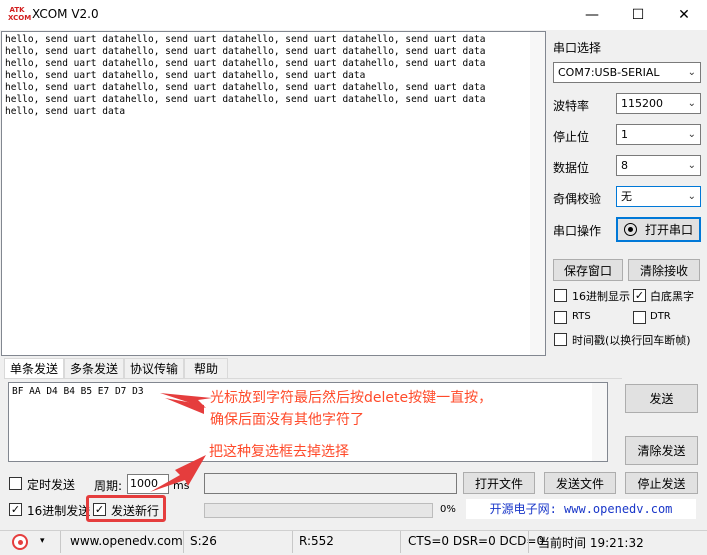 The image size is (707, 555). Describe the element at coordinates (42, 541) in the screenshot. I see `dropdown-icon: ▾` at that location.